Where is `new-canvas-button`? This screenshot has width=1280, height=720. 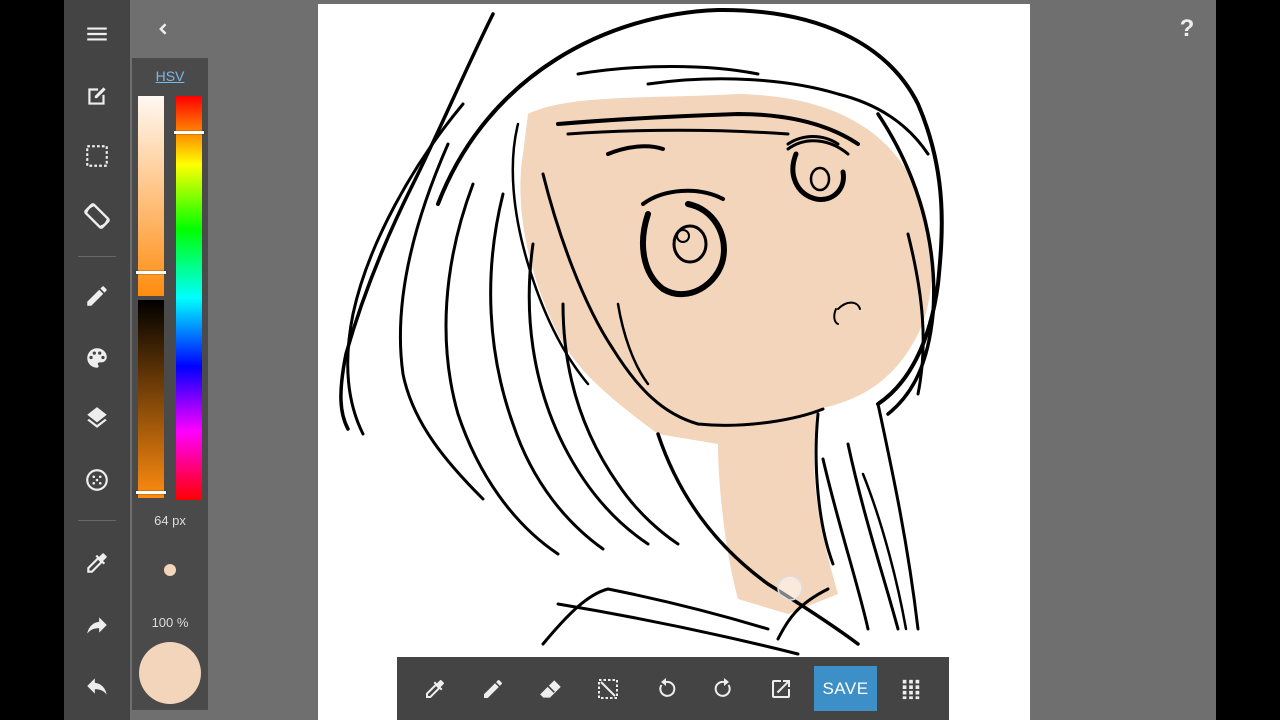
new-canvas-button is located at coordinates (97, 96).